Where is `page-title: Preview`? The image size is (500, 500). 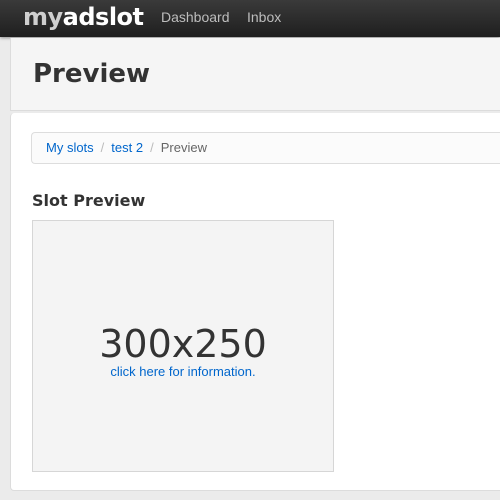 page-title: Preview is located at coordinates (92, 74).